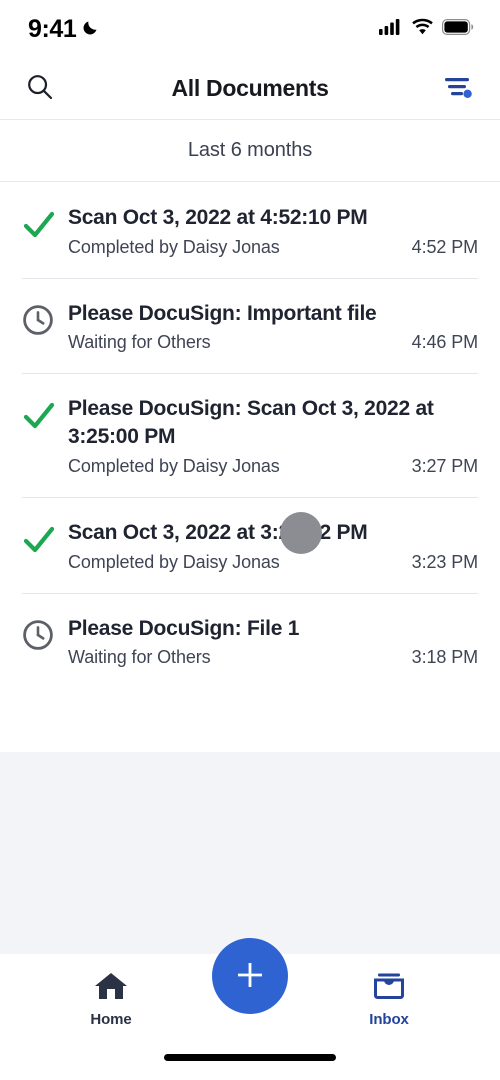  I want to click on status-bar-right, so click(426, 29).